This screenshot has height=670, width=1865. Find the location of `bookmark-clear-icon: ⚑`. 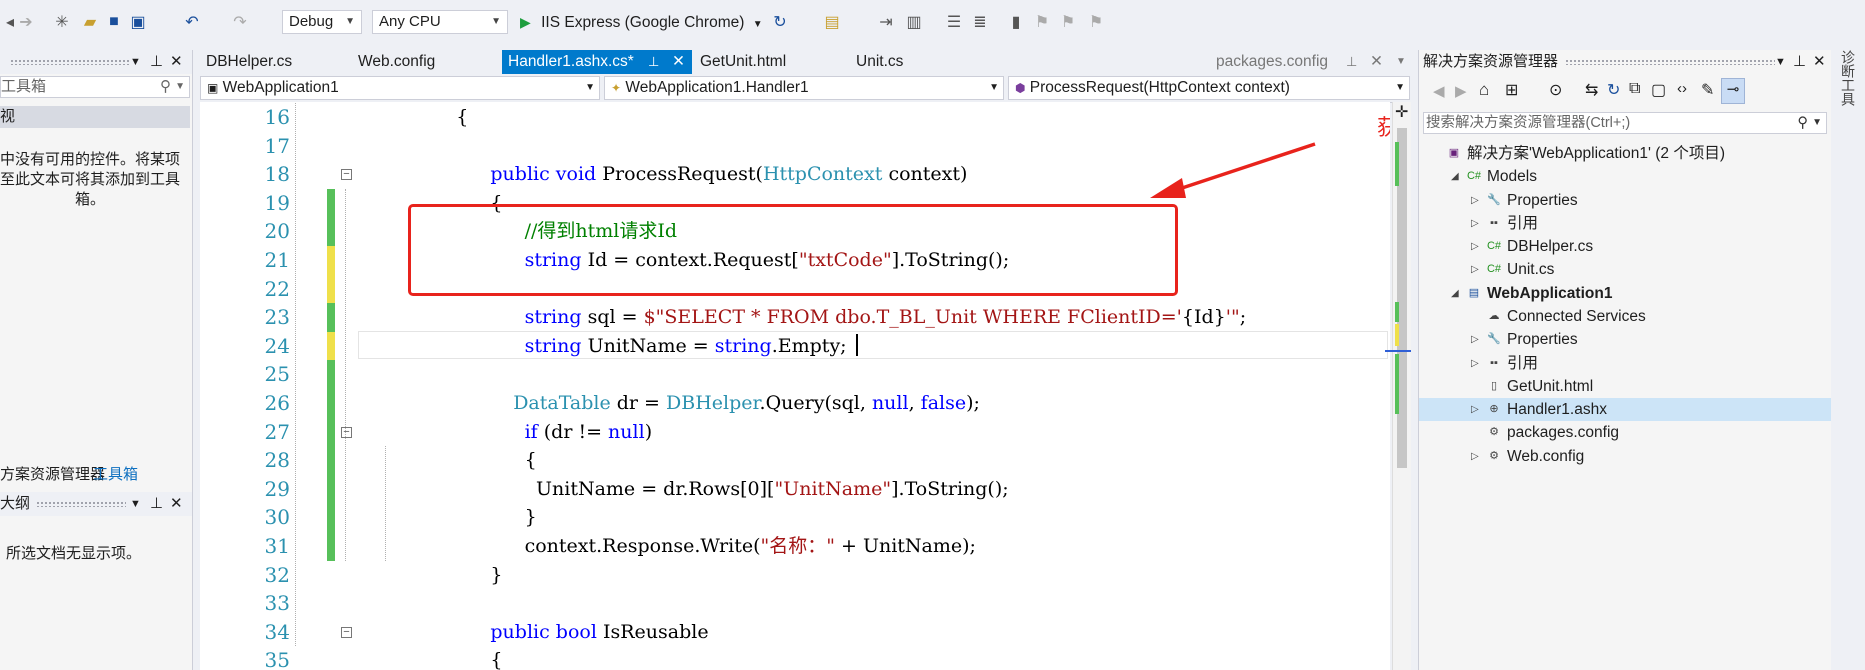

bookmark-clear-icon: ⚑ is located at coordinates (1096, 22).